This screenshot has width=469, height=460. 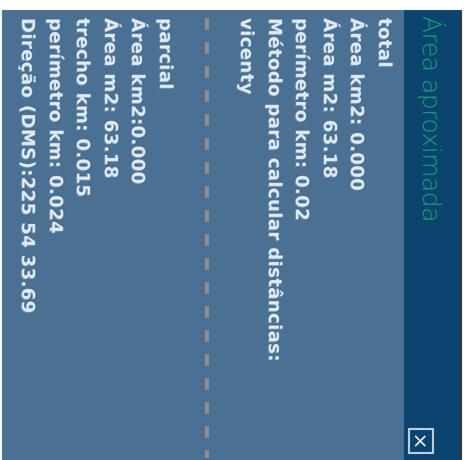 What do you see at coordinates (247, 57) in the screenshot?
I see `info-line: vicenty` at bounding box center [247, 57].